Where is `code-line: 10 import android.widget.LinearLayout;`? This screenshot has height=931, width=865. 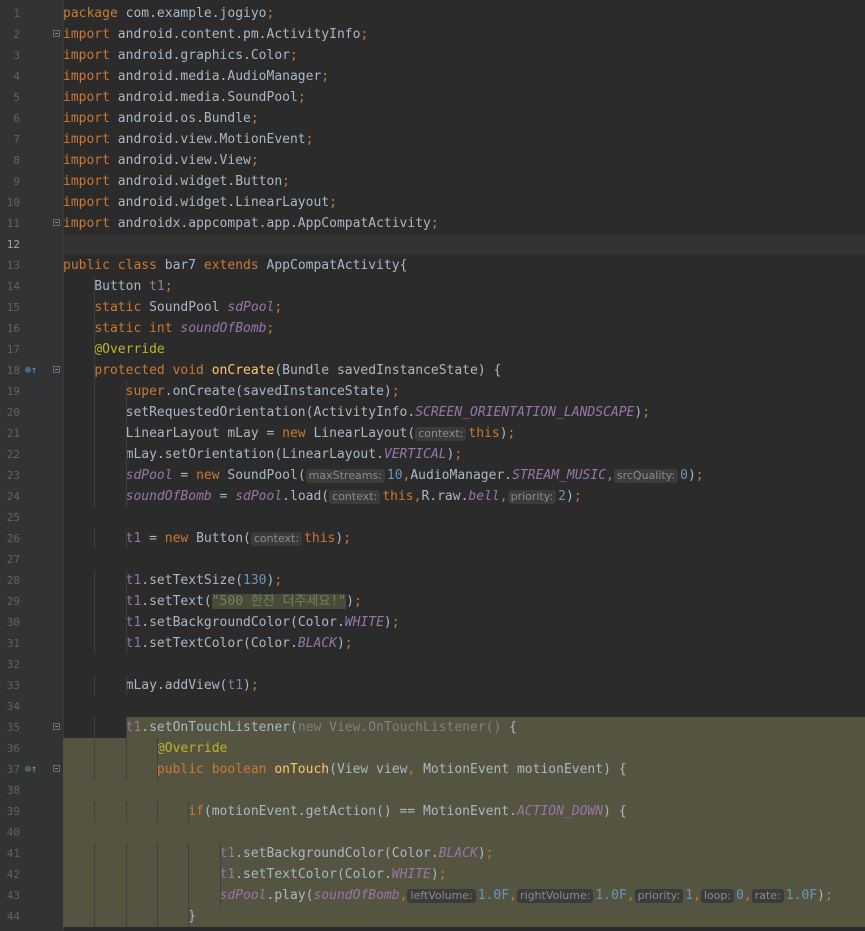
code-line: 10 import android.widget.LinearLayout; is located at coordinates (432, 202).